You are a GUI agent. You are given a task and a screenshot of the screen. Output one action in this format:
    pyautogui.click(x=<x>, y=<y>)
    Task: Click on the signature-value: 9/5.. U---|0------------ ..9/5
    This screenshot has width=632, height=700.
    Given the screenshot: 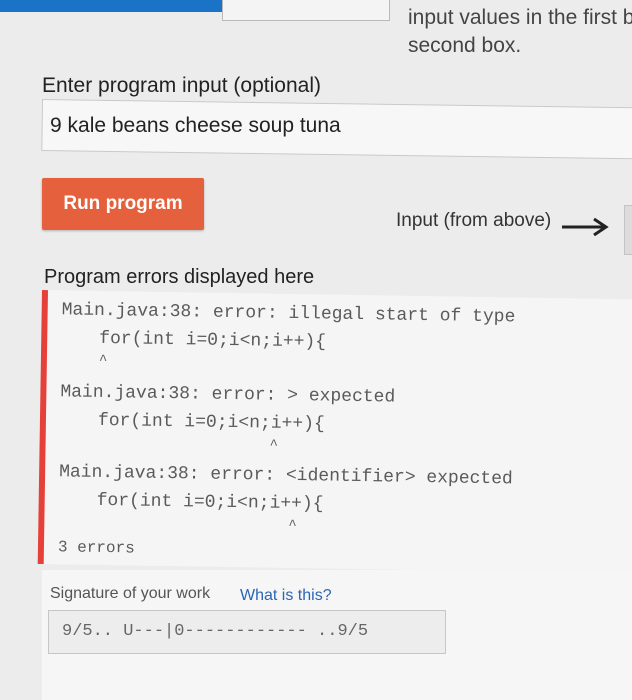 What is the action you would take?
    pyautogui.click(x=215, y=631)
    